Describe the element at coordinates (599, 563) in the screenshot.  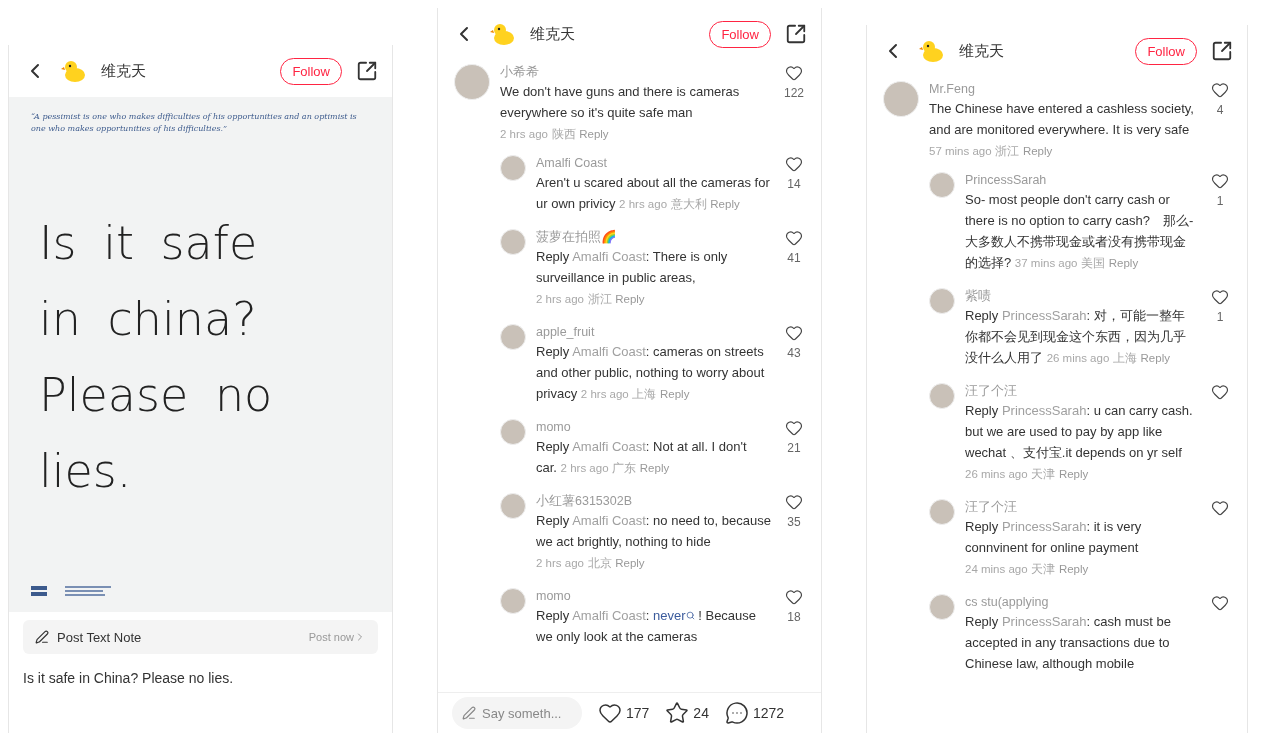
I see `comment-location: 北京` at that location.